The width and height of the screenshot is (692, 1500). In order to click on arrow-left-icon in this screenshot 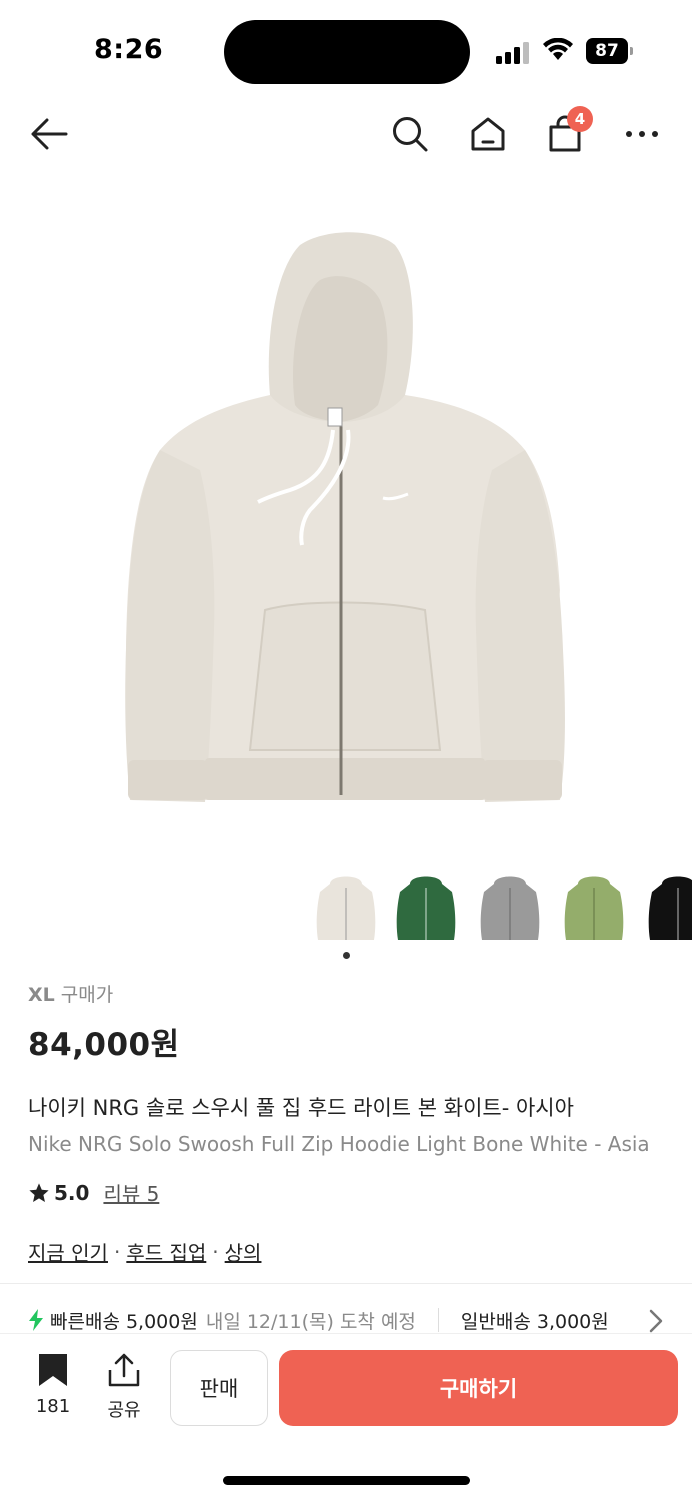, I will do `click(49, 134)`.